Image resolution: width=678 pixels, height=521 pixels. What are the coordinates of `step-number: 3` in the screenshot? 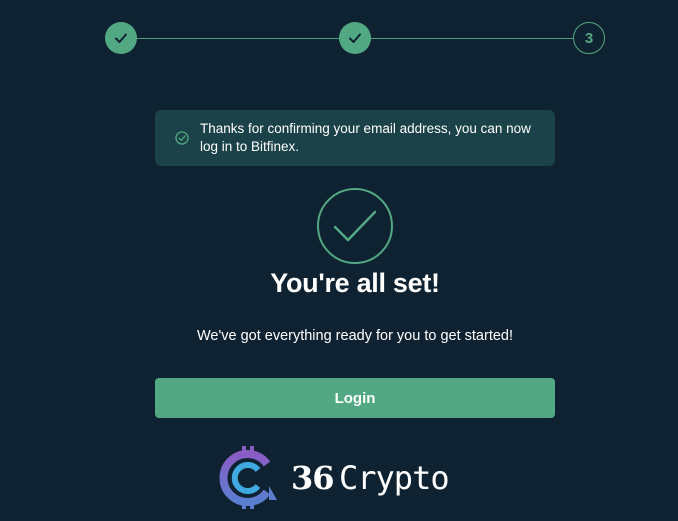 It's located at (589, 38).